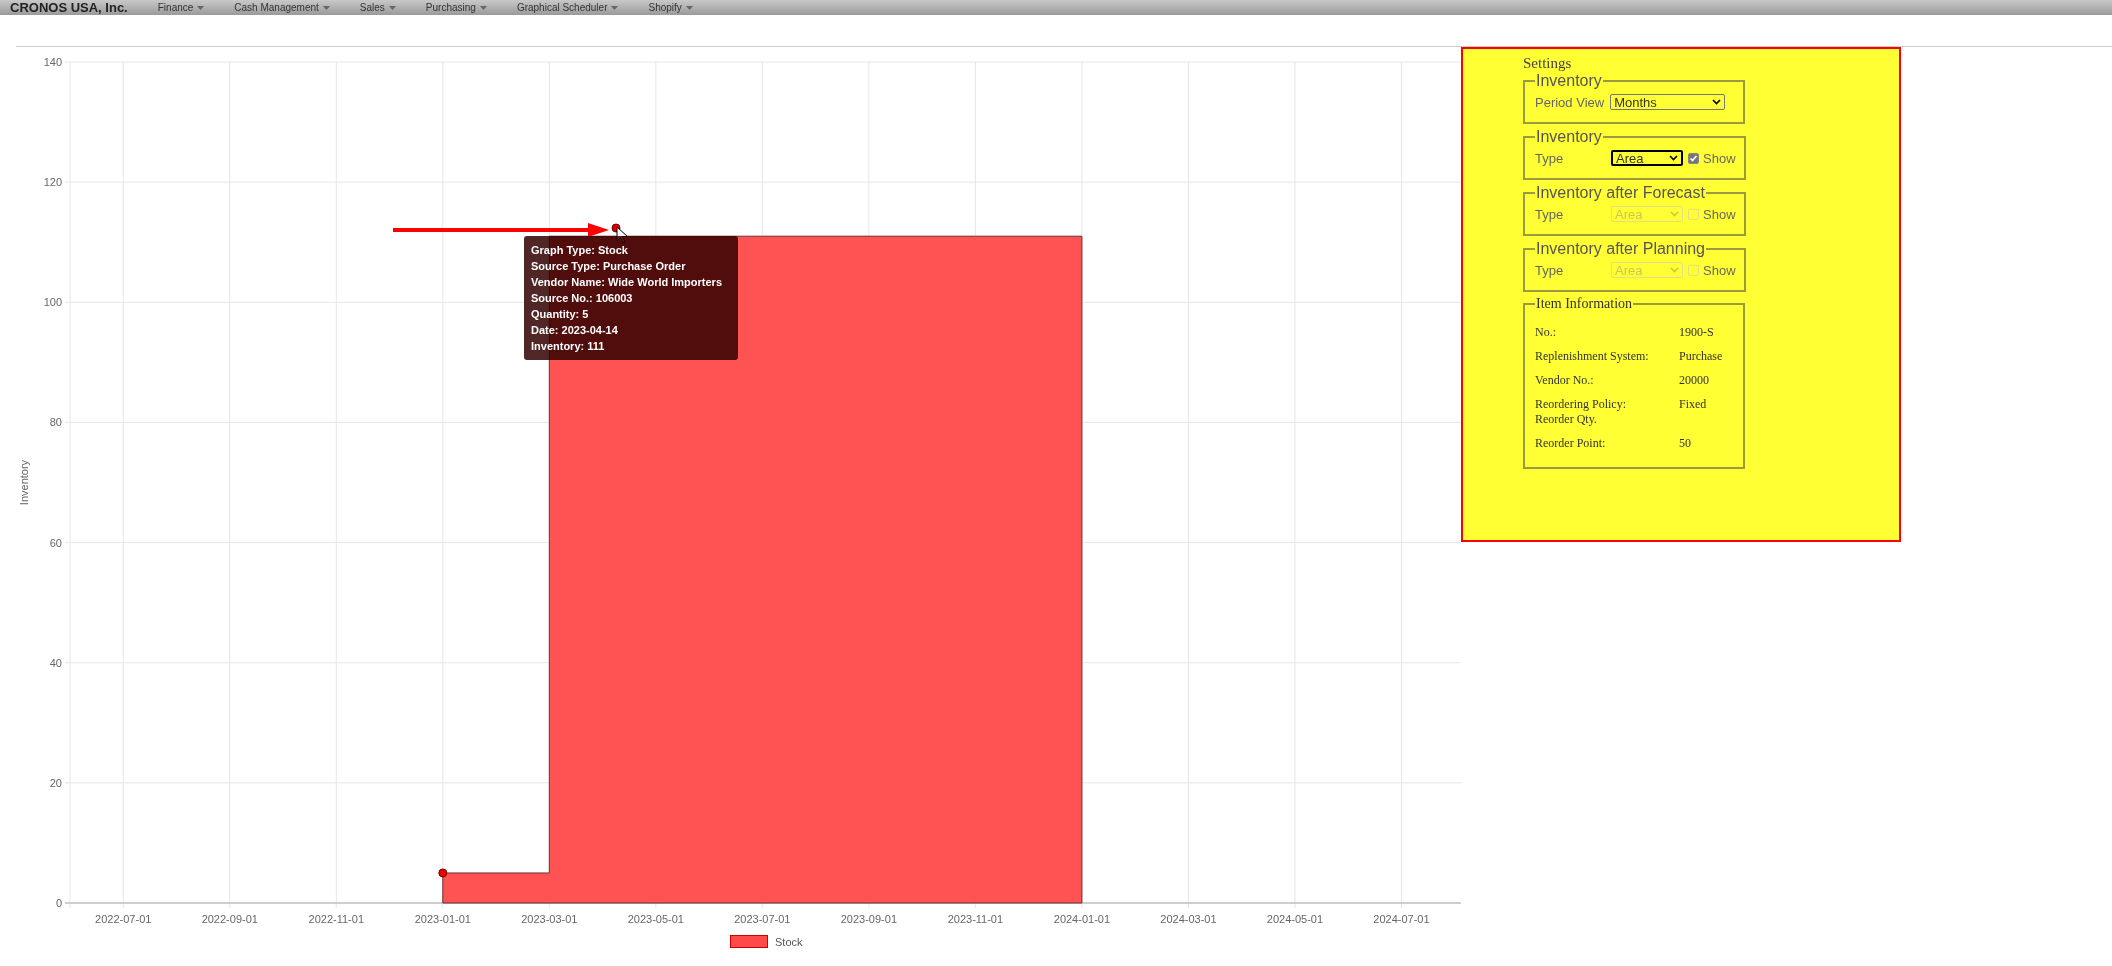 This screenshot has height=966, width=2112. What do you see at coordinates (1401, 919) in the screenshot?
I see `x-tick-label: 2024-07-01` at bounding box center [1401, 919].